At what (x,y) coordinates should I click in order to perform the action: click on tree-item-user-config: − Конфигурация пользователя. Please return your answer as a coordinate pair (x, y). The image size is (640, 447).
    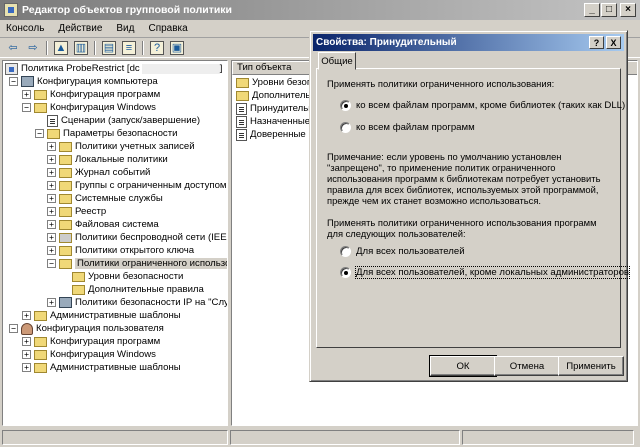
    Looking at the image, I should click on (86, 328).